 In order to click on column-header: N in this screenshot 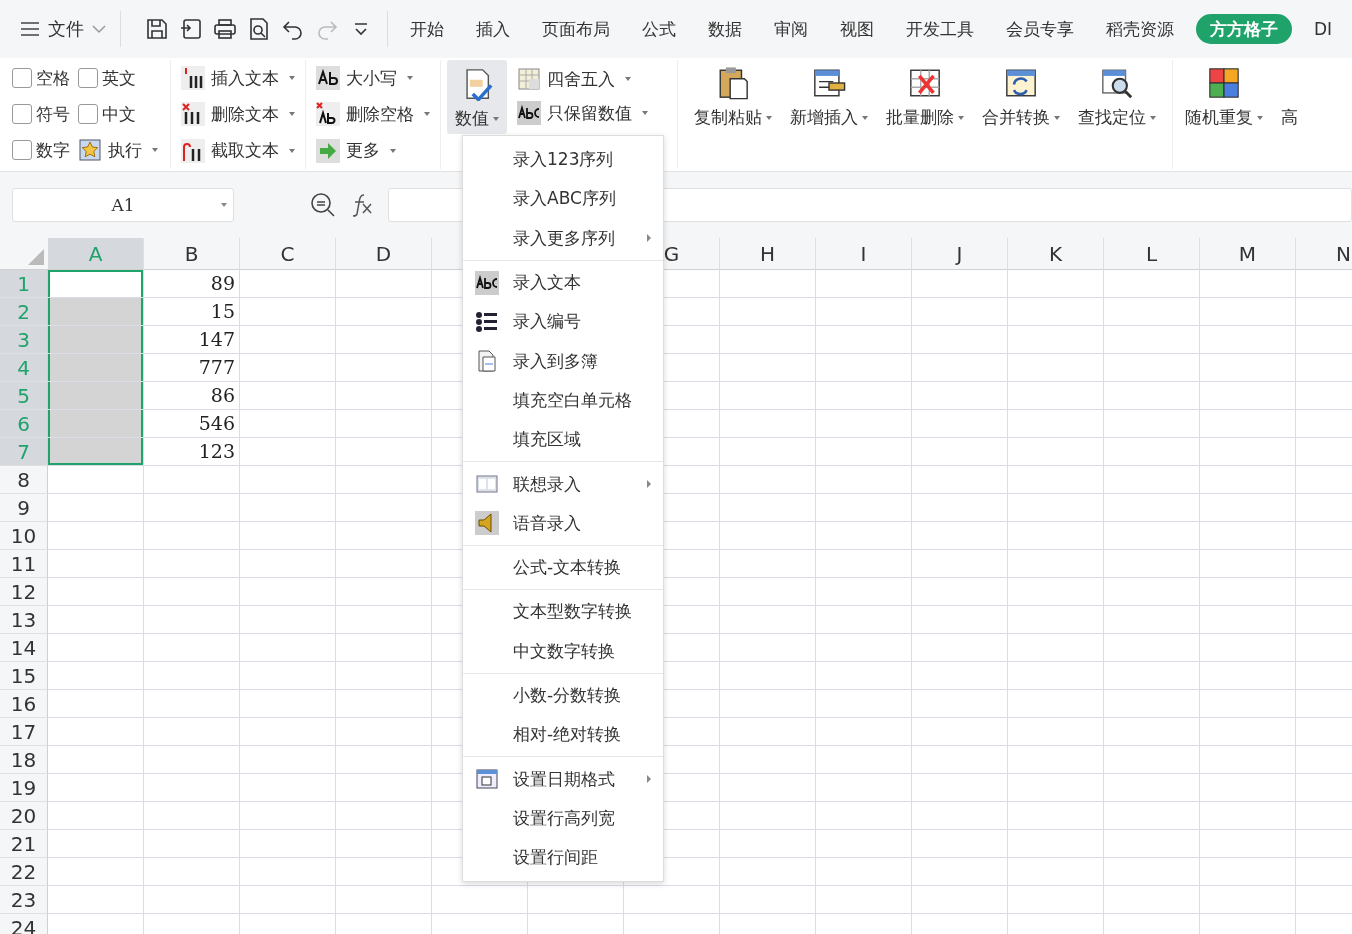, I will do `click(1324, 254)`.